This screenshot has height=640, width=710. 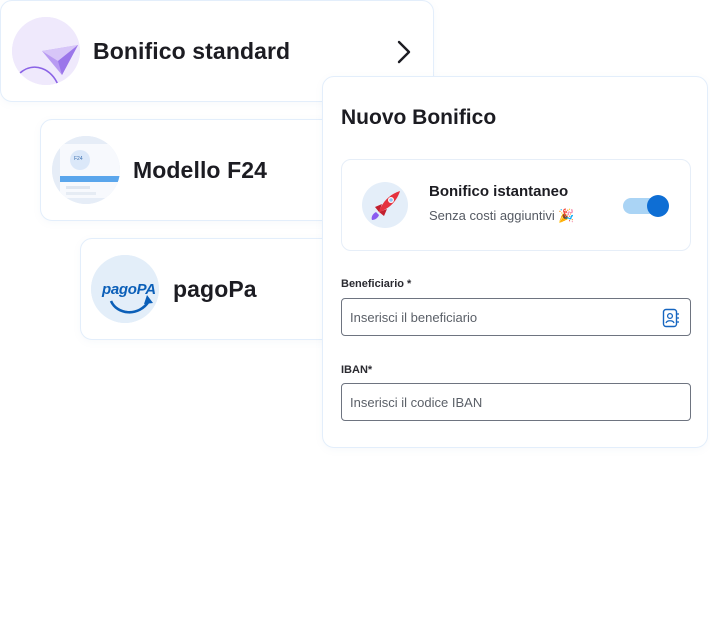 What do you see at coordinates (385, 205) in the screenshot?
I see `rocket-icon` at bounding box center [385, 205].